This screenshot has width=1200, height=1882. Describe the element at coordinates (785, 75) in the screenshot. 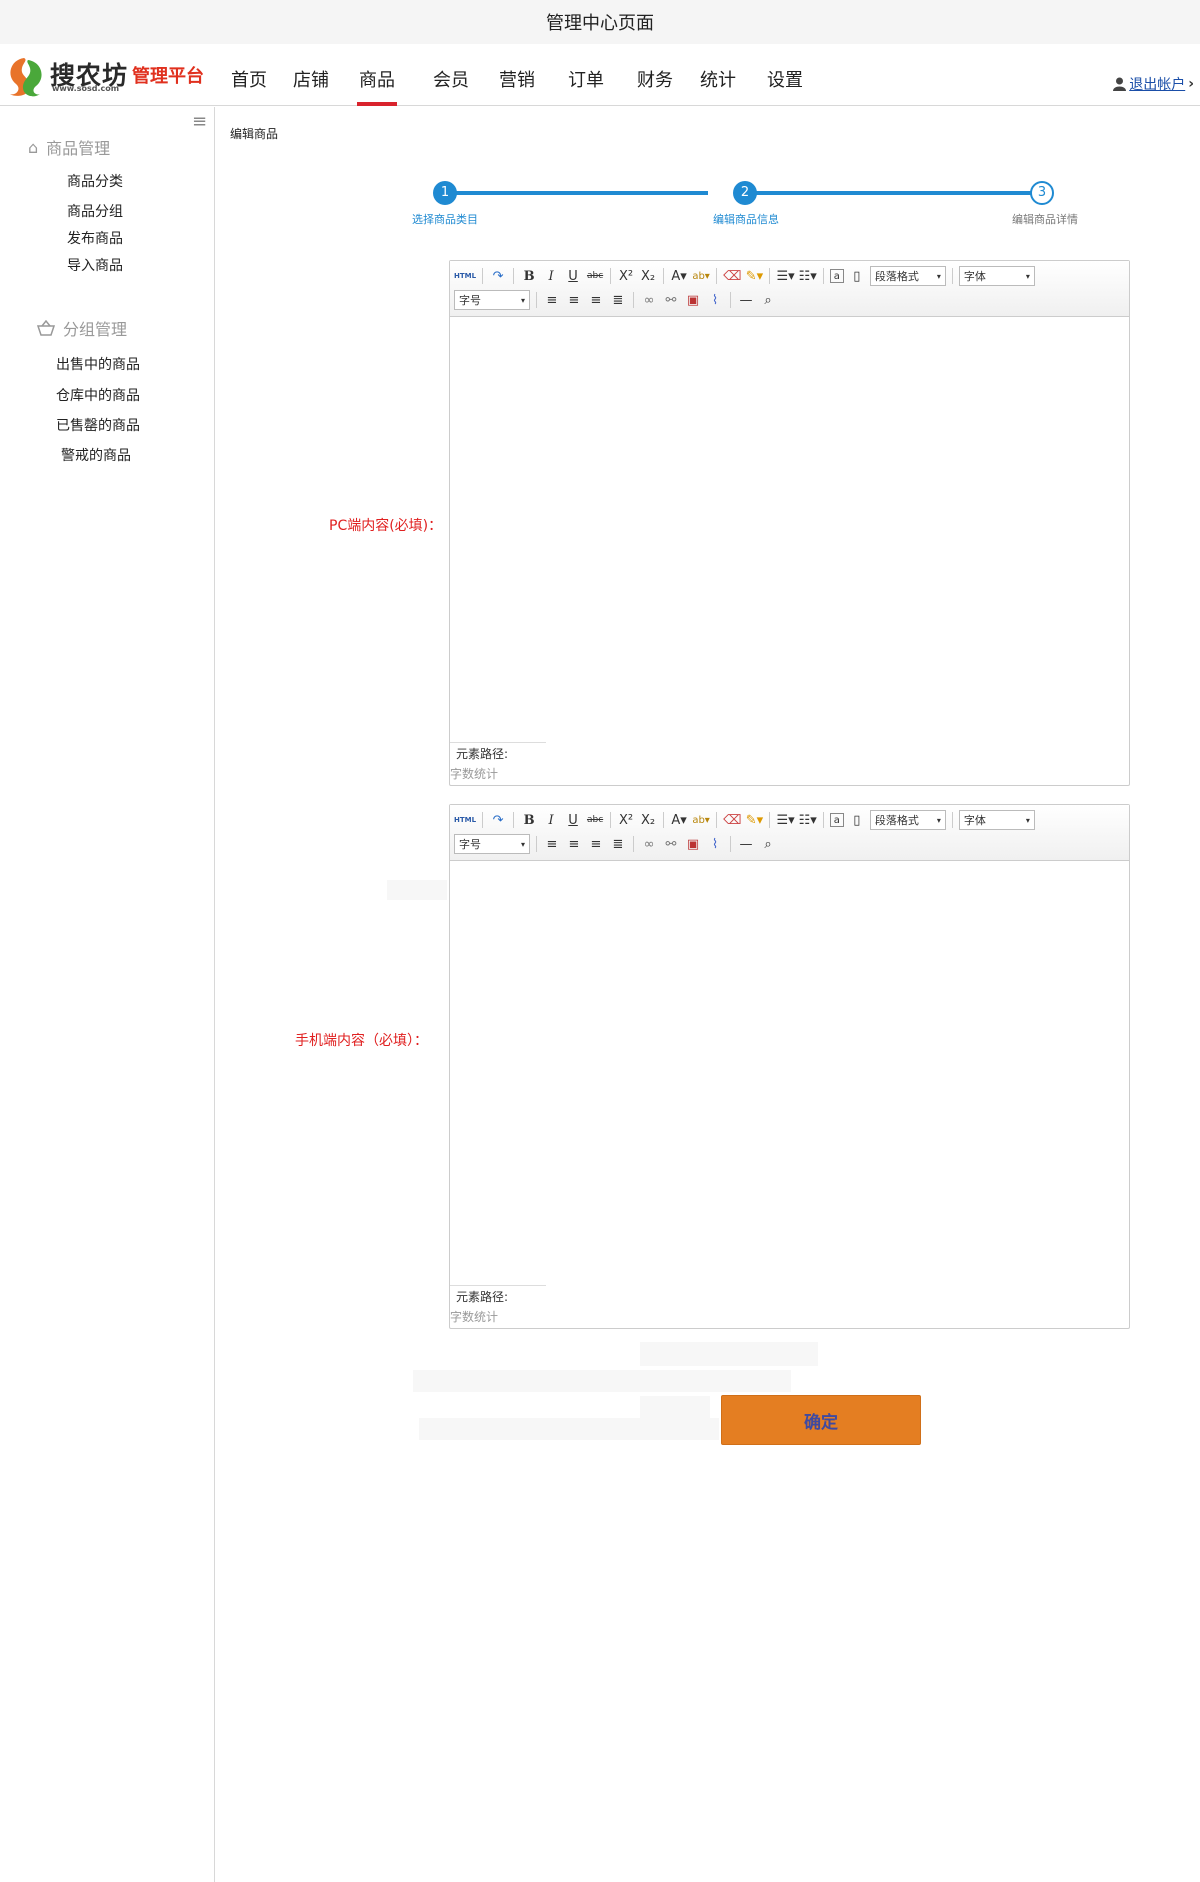

I see `nav-item-settings: 设置` at that location.